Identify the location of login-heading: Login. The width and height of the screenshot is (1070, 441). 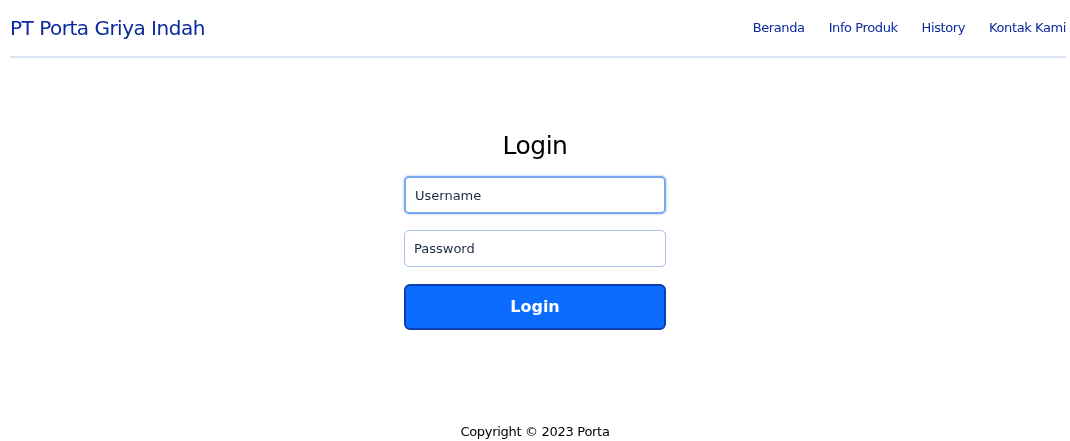
(535, 146).